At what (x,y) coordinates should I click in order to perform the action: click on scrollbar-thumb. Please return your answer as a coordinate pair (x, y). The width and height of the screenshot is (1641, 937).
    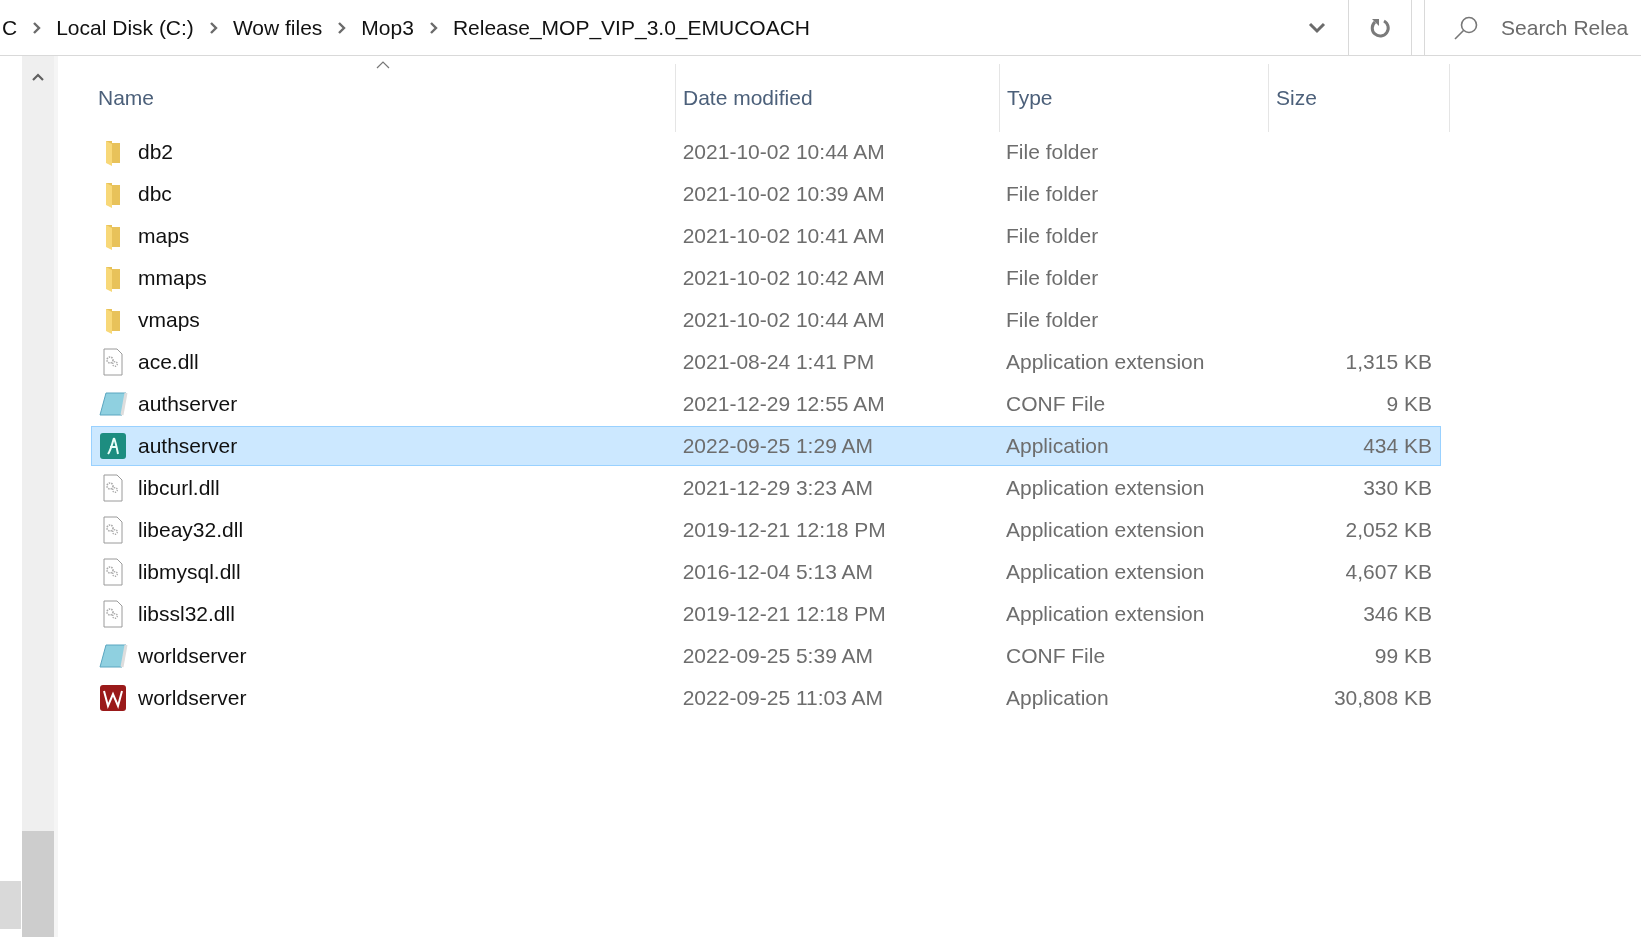
    Looking at the image, I should click on (38, 884).